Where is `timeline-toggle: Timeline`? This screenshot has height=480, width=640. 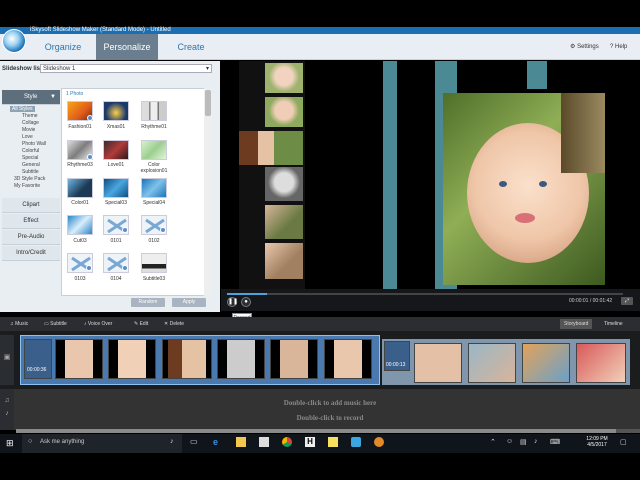 timeline-toggle: Timeline is located at coordinates (613, 324).